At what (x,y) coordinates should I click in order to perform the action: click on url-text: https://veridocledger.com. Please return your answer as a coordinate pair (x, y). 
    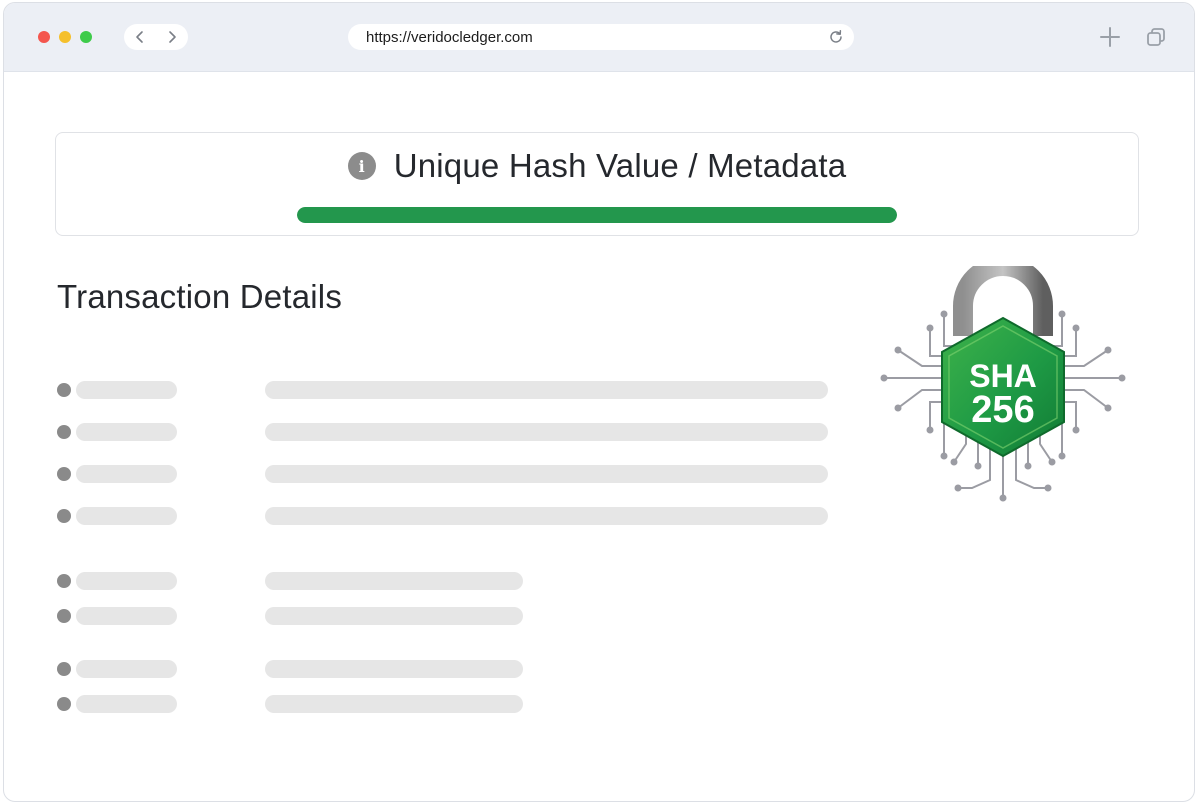
    Looking at the image, I should click on (449, 37).